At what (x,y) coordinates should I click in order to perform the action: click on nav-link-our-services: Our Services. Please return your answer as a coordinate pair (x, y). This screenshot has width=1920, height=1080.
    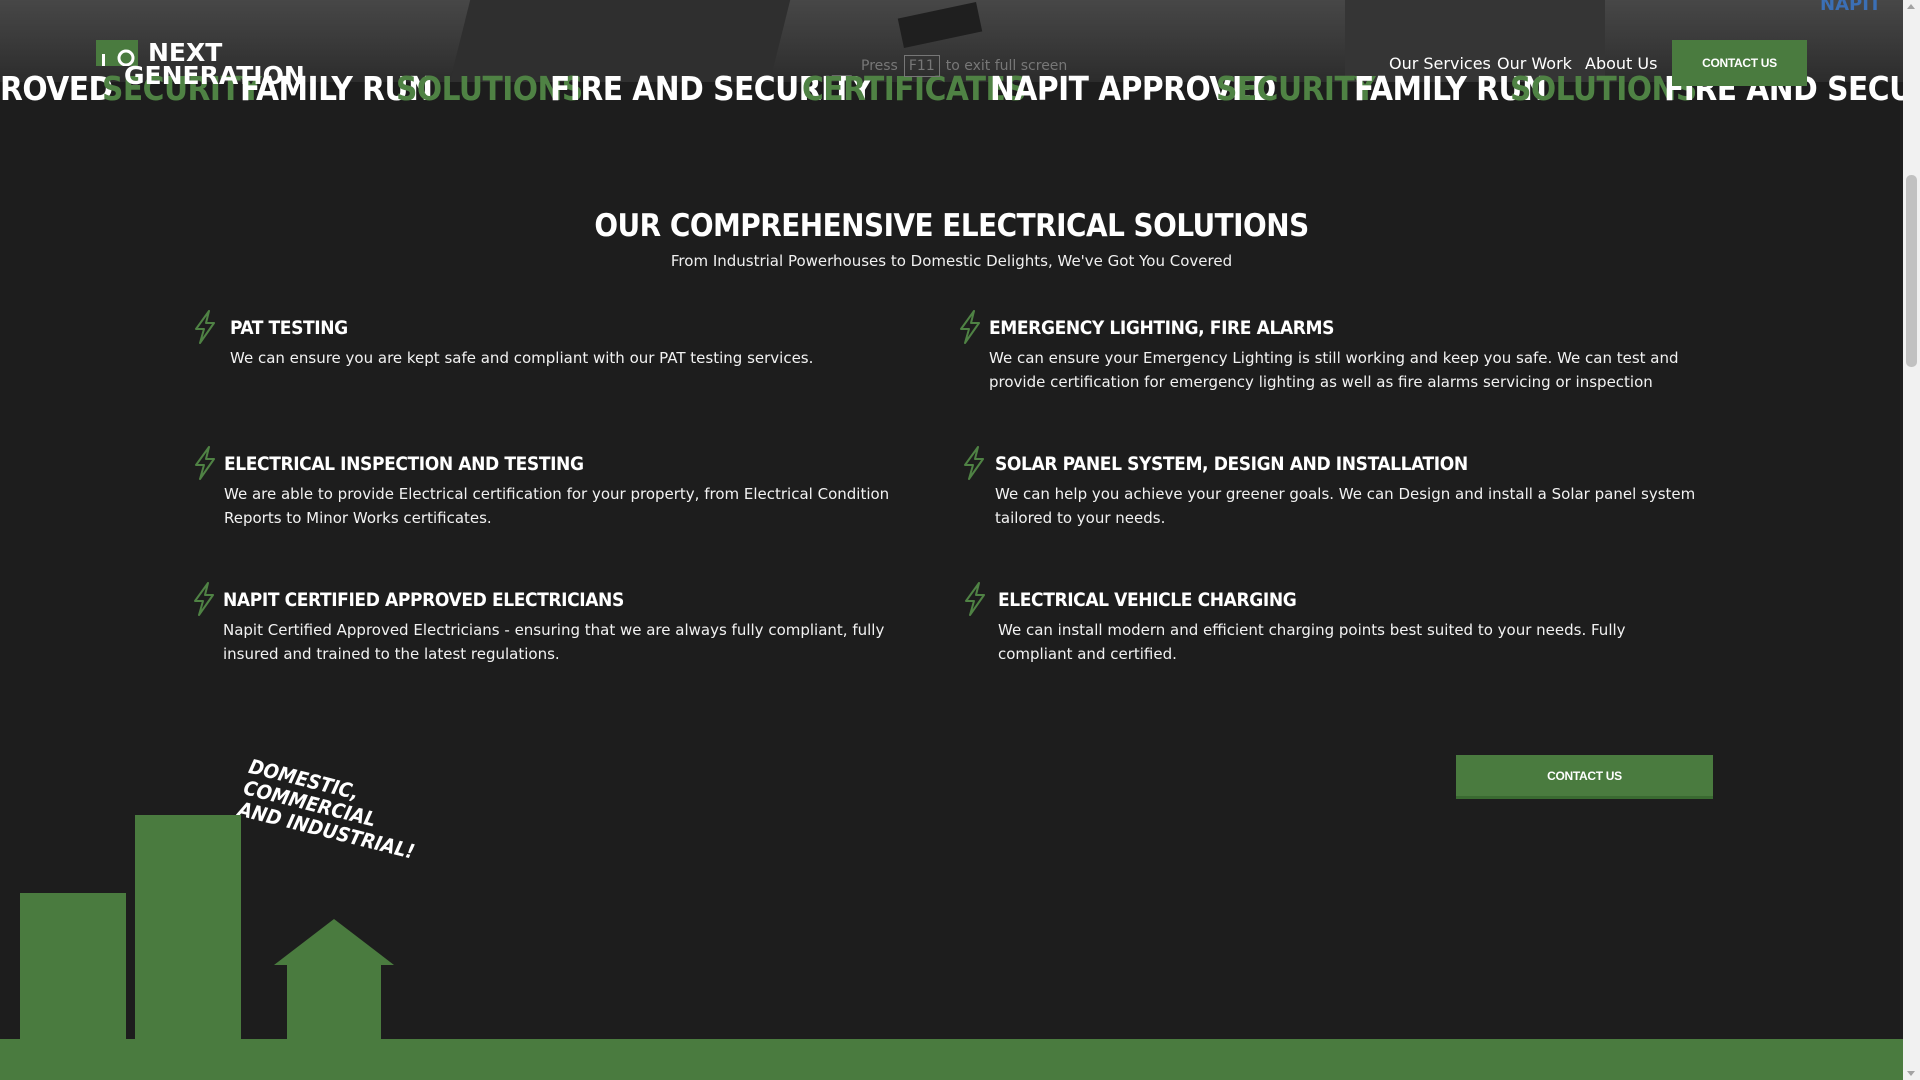
    Looking at the image, I should click on (1440, 63).